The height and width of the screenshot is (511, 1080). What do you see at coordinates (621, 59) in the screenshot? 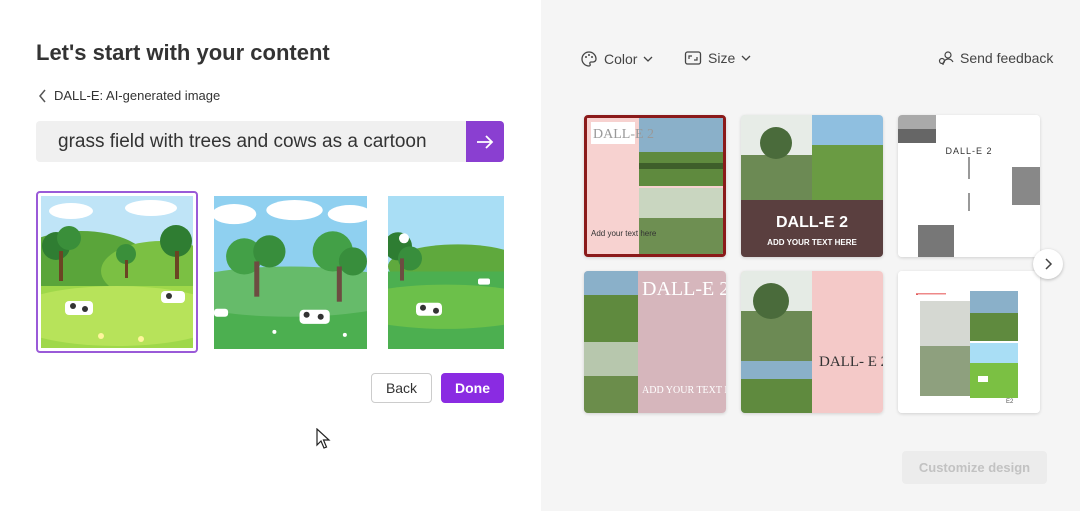
I see `color-label: Color` at bounding box center [621, 59].